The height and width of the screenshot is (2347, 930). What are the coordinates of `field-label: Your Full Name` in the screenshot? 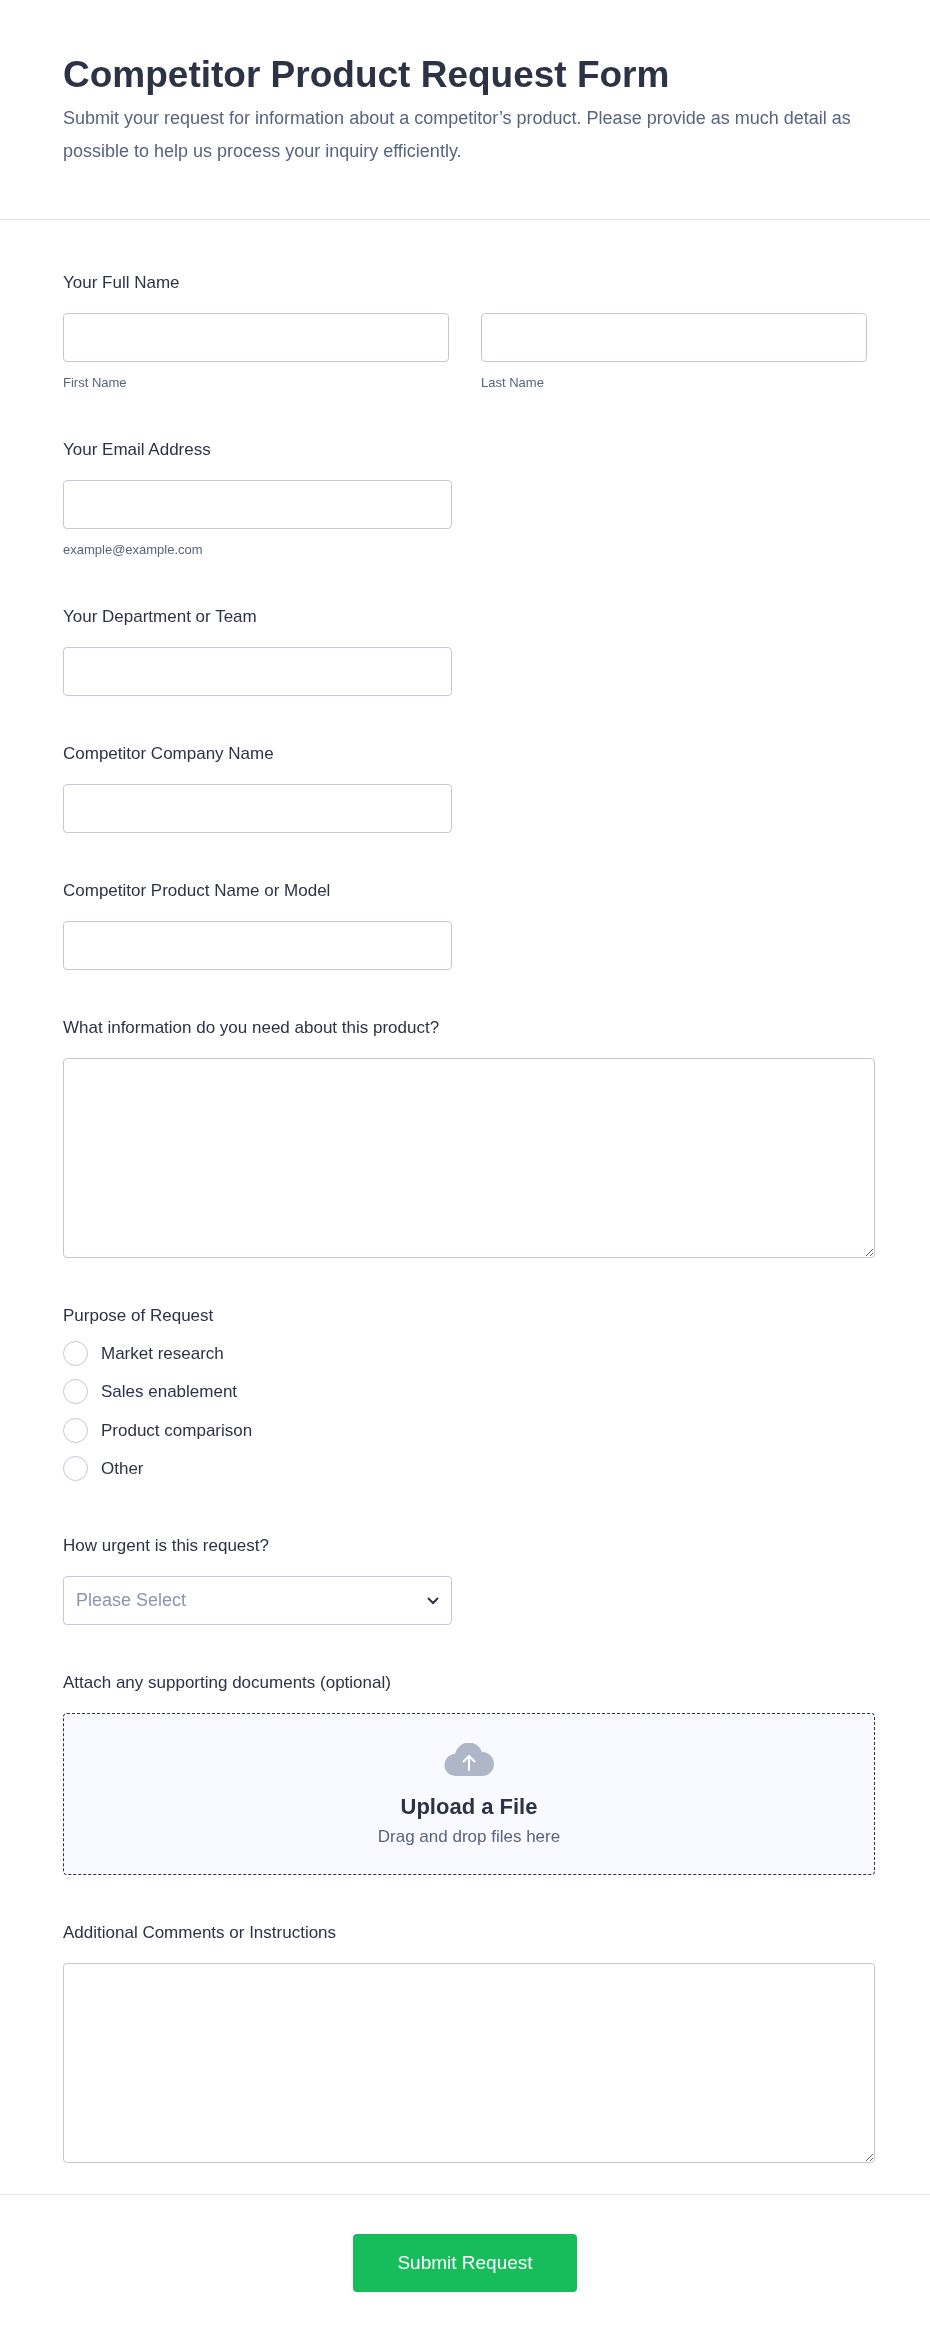 It's located at (122, 283).